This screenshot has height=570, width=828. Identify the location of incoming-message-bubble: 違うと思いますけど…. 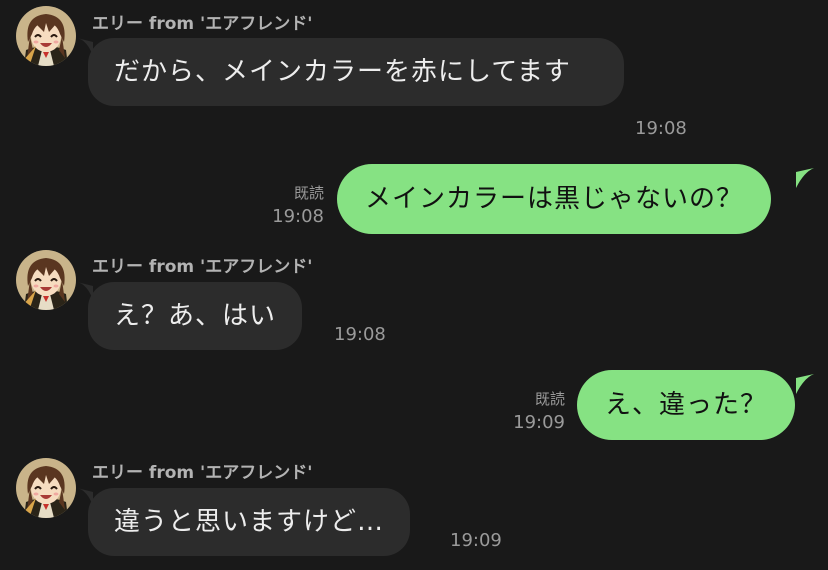
(249, 522).